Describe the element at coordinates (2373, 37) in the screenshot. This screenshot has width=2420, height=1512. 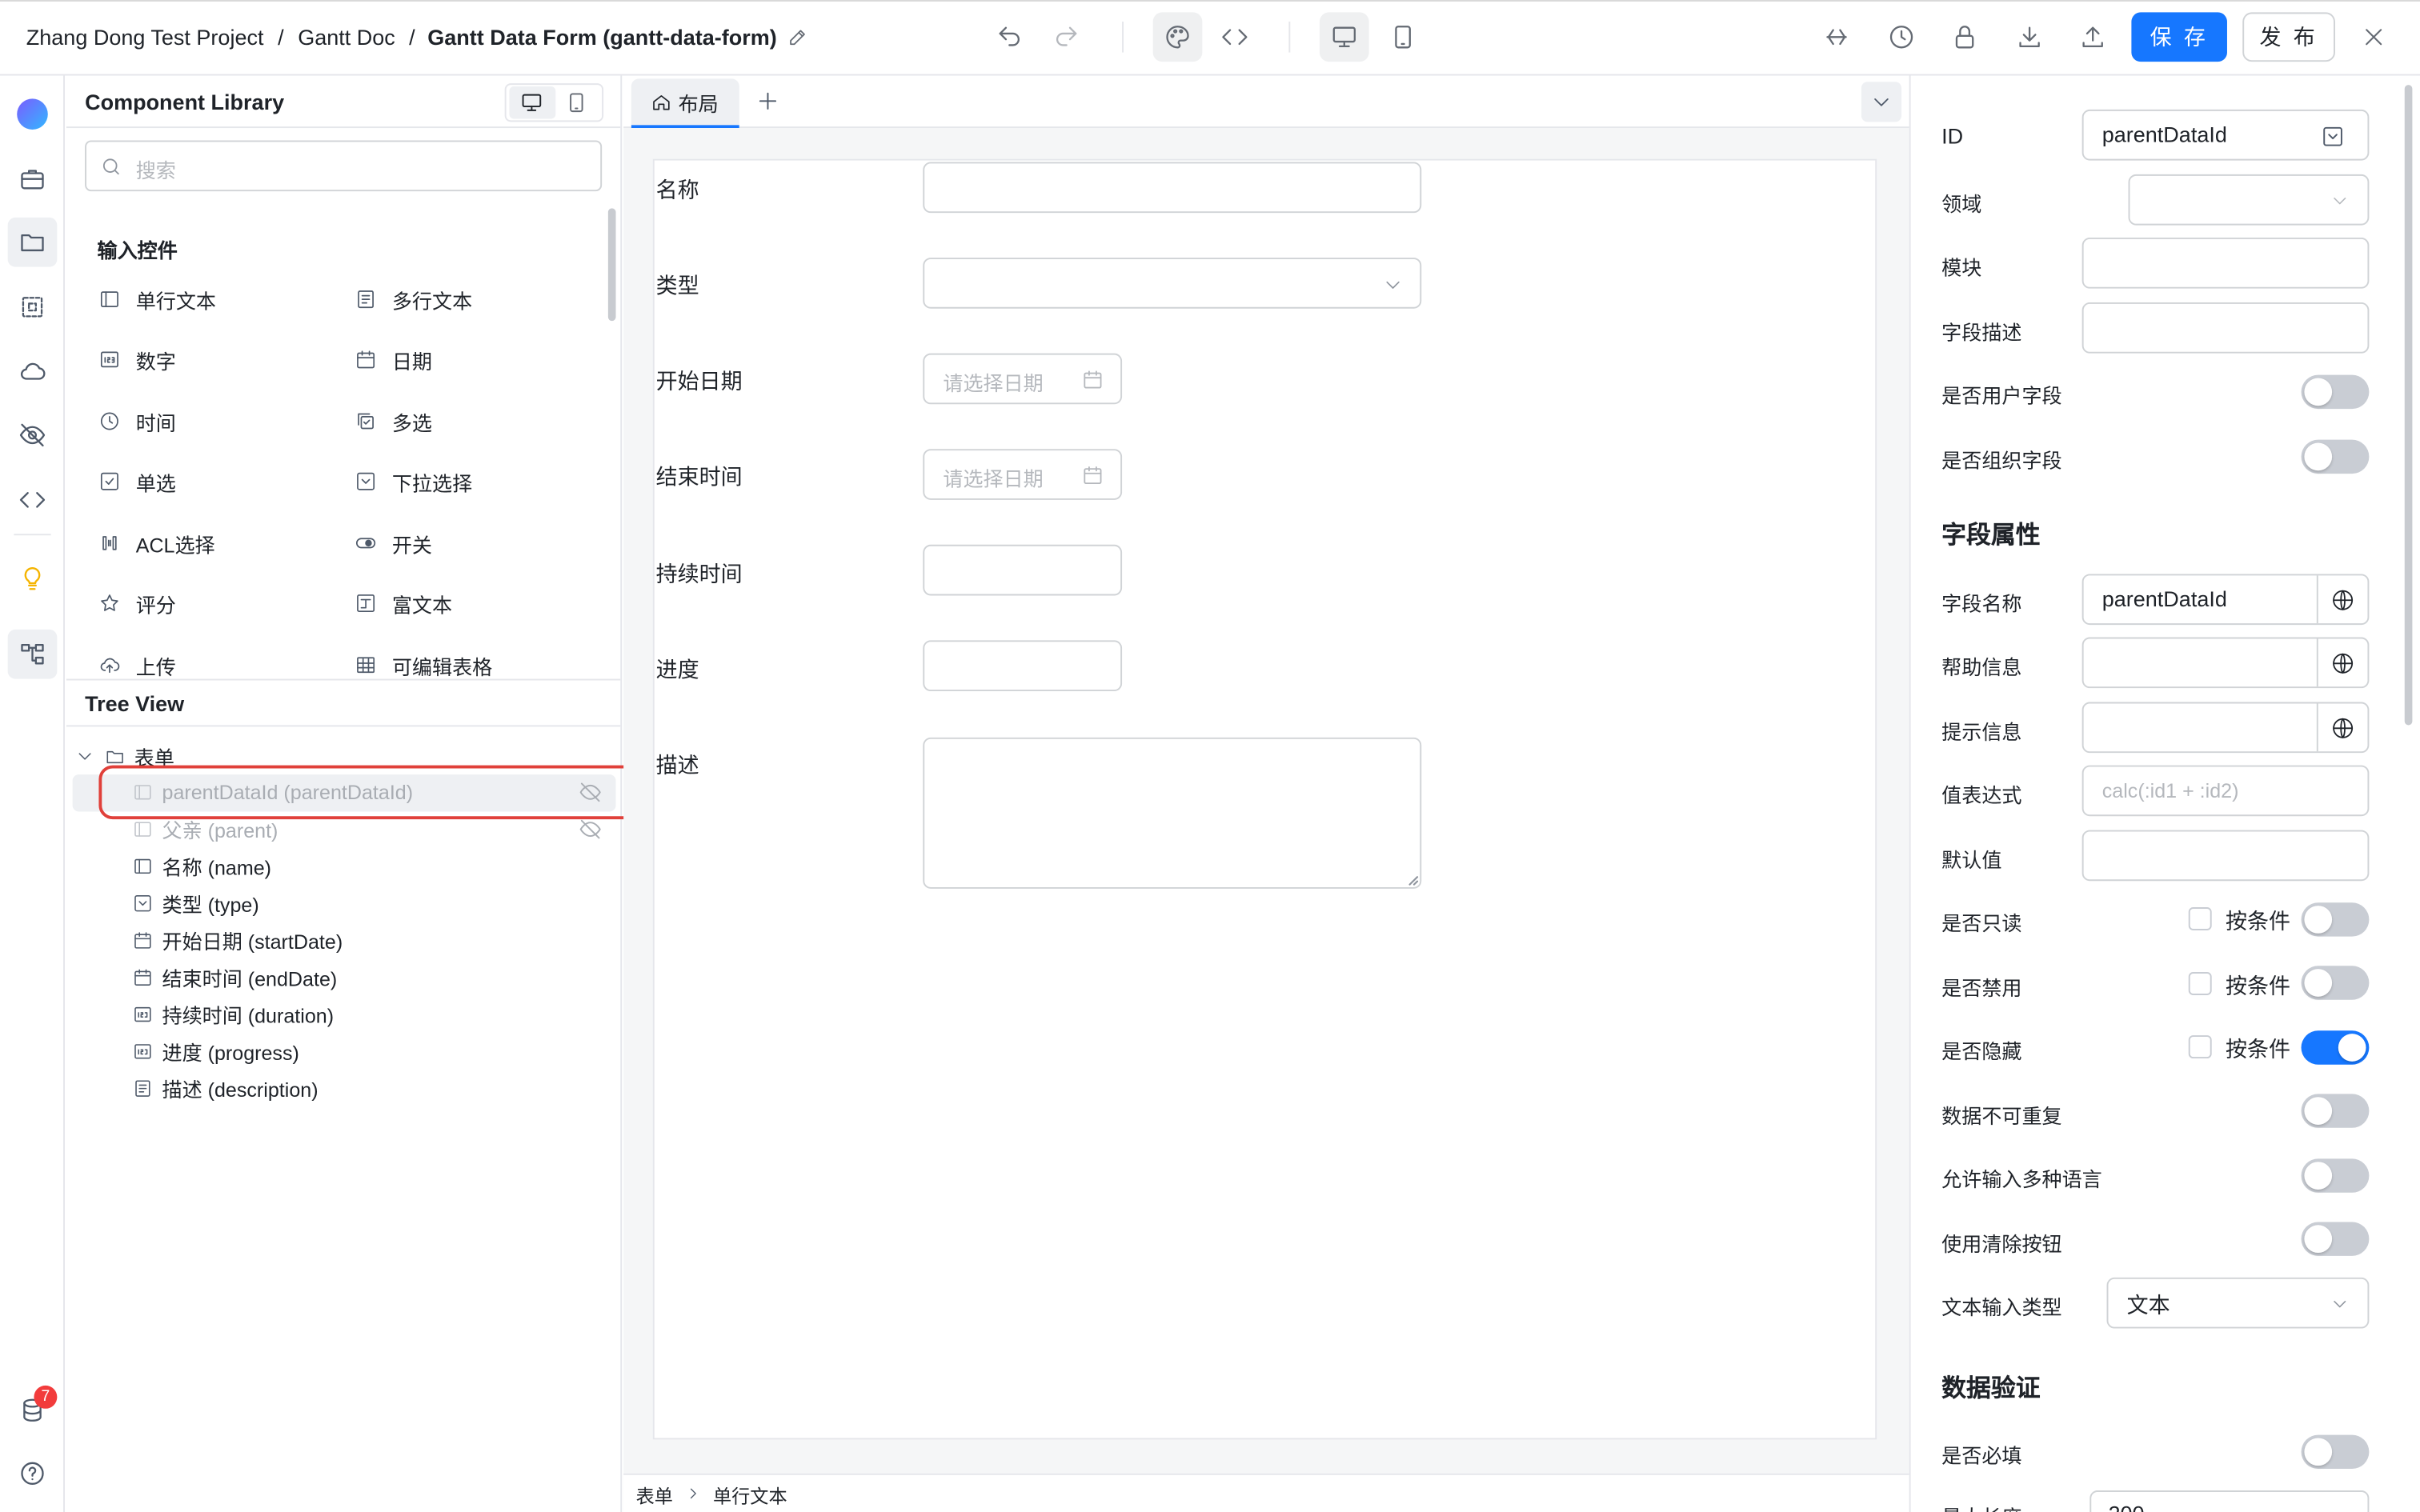
I see `close-button` at that location.